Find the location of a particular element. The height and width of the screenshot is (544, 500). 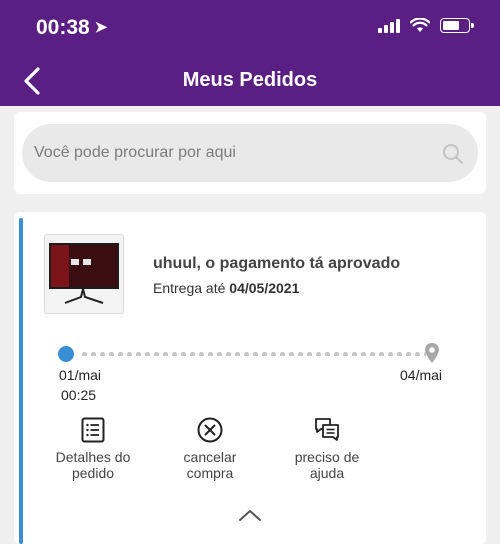

cancel-purchase-button: cancelar compra is located at coordinates (210, 449).